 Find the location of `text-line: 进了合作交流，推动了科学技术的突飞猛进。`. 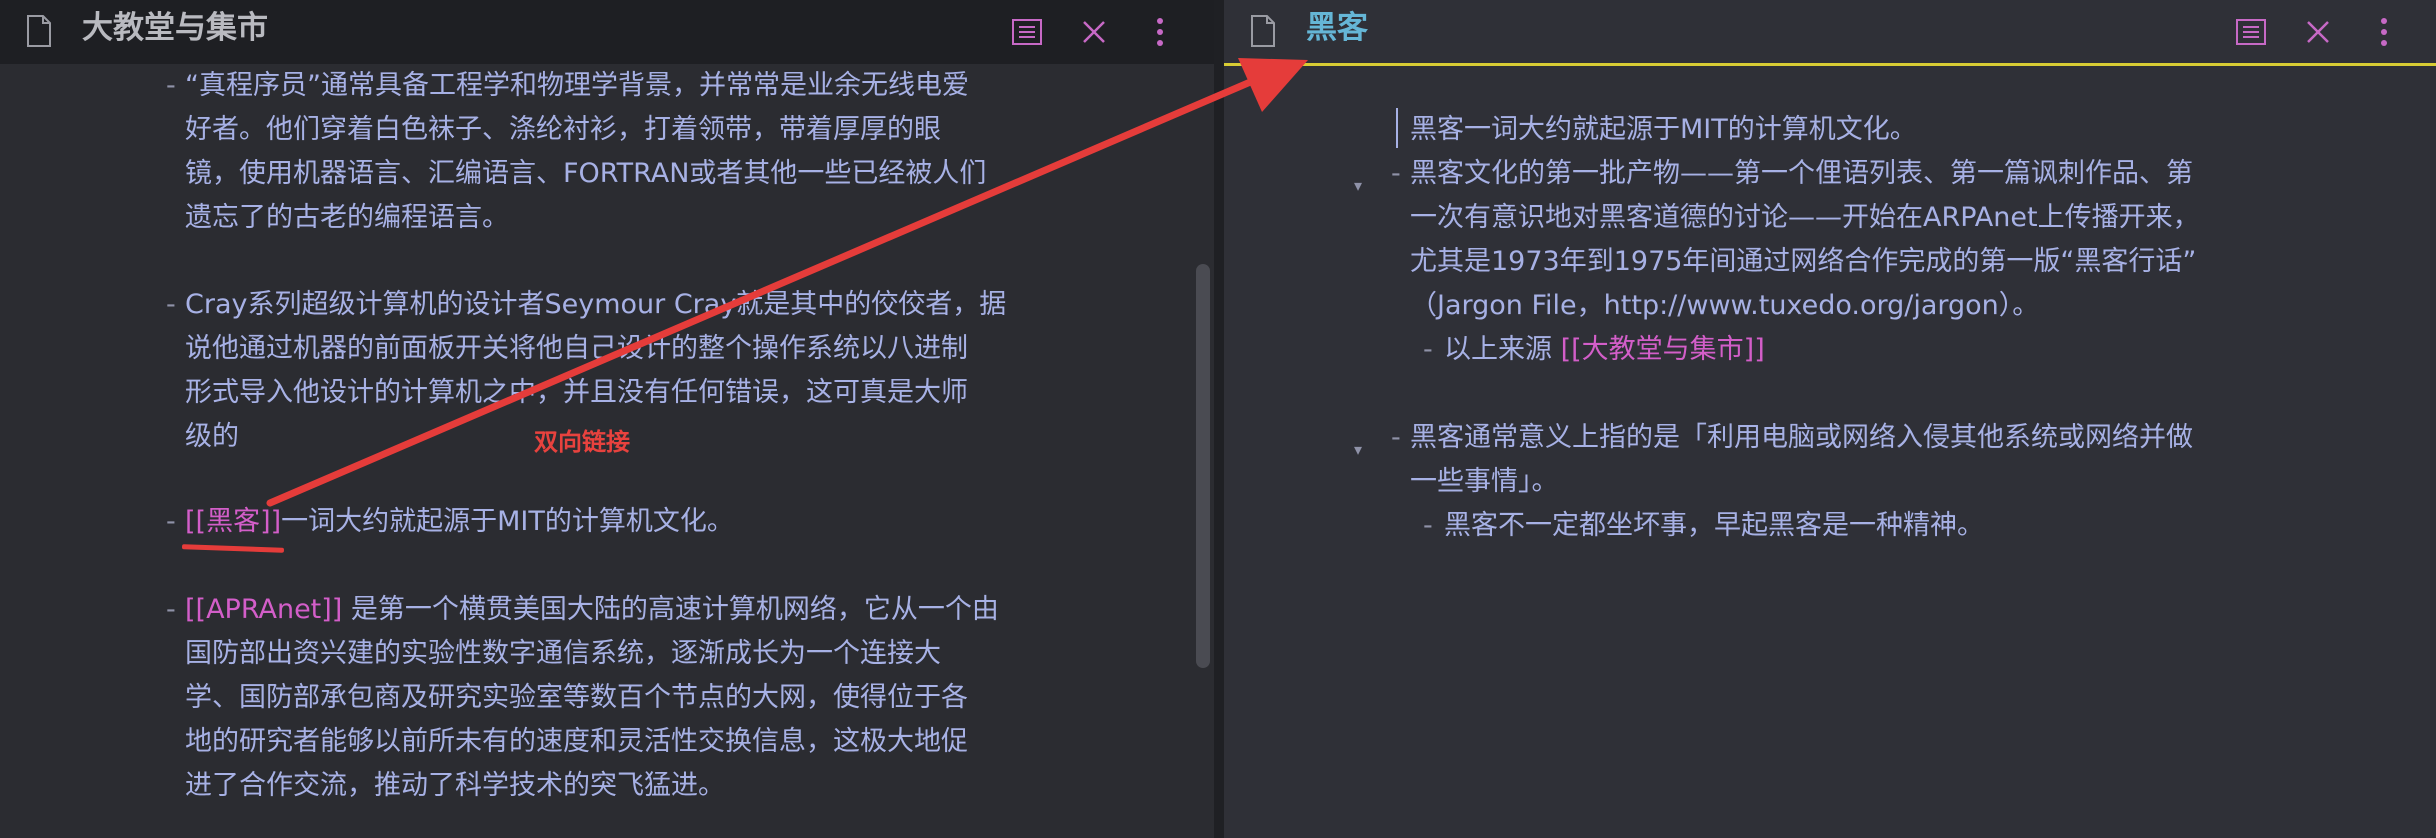

text-line: 进了合作交流，推动了科学技术的突飞猛进。 is located at coordinates (455, 785).